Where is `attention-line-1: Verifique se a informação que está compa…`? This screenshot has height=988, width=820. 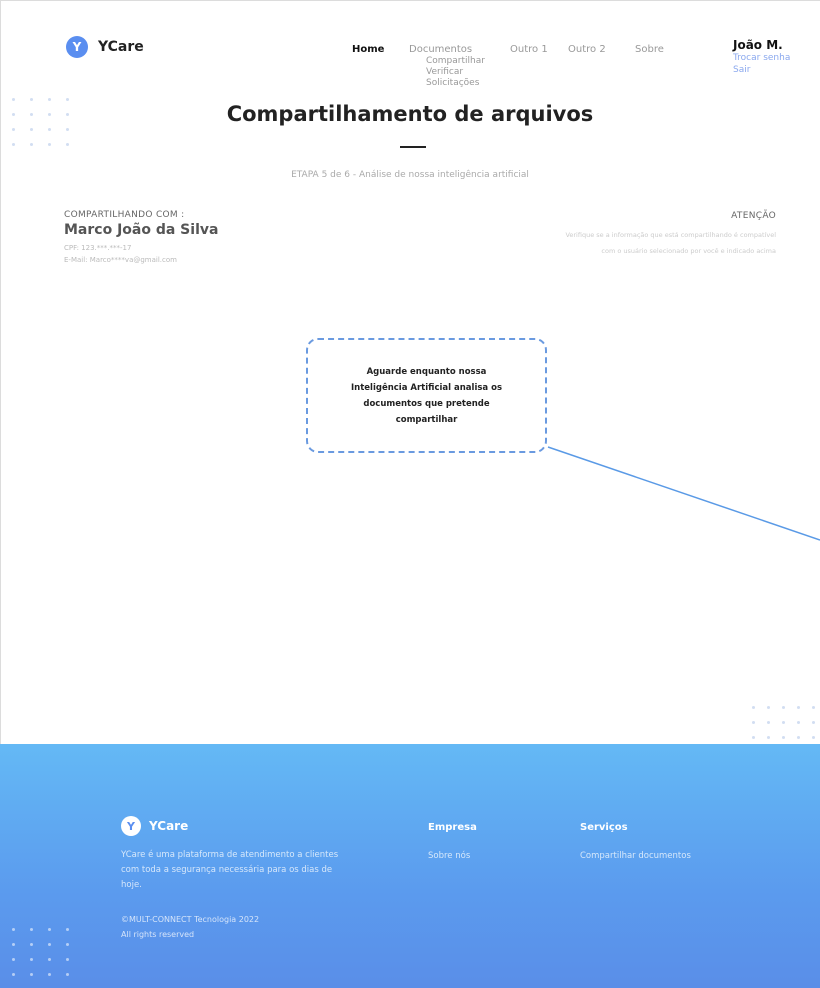
attention-line-1: Verifique se a informação que está compa… is located at coordinates (670, 235).